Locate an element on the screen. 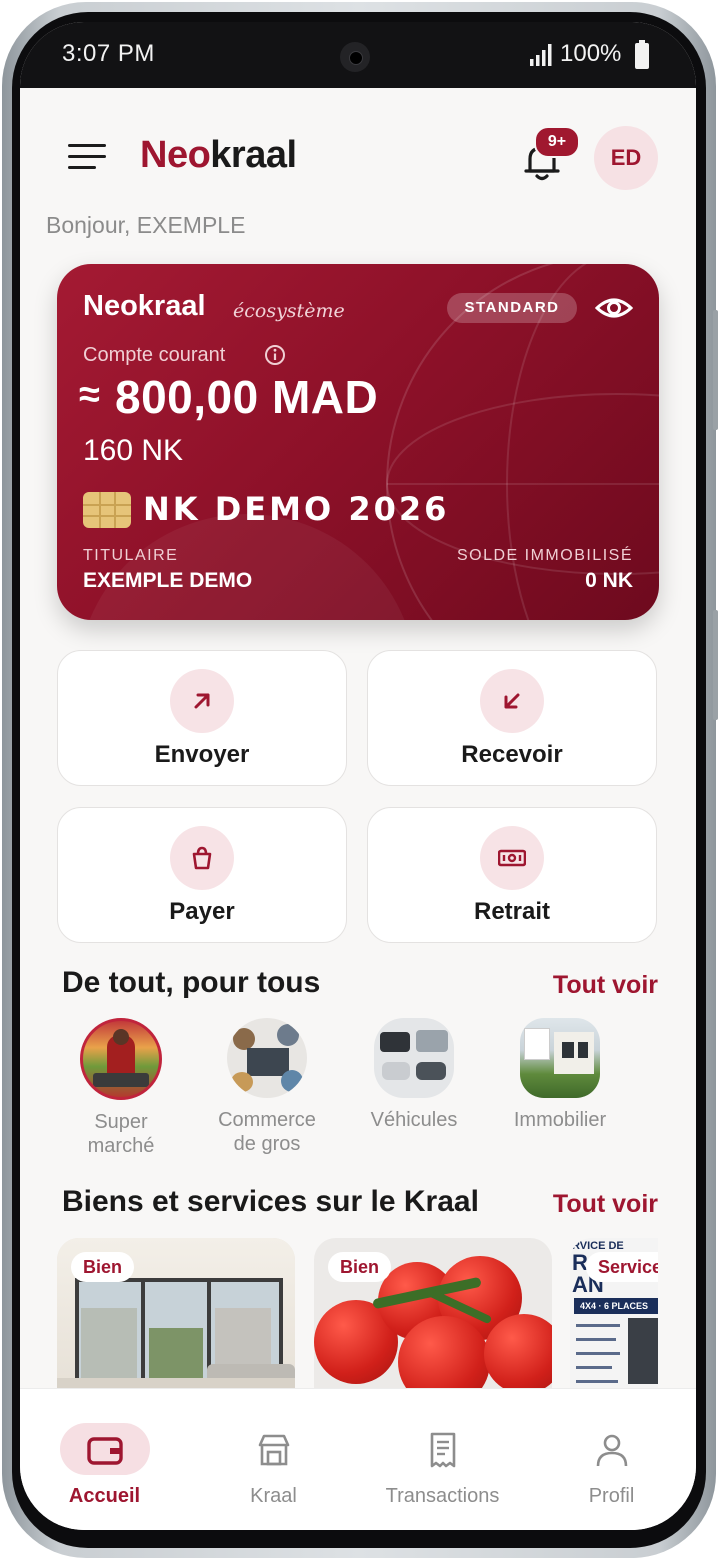 This screenshot has width=720, height=1563. locked-balance-label: SOLDE IMMOBILISÉ is located at coordinates (544, 555).